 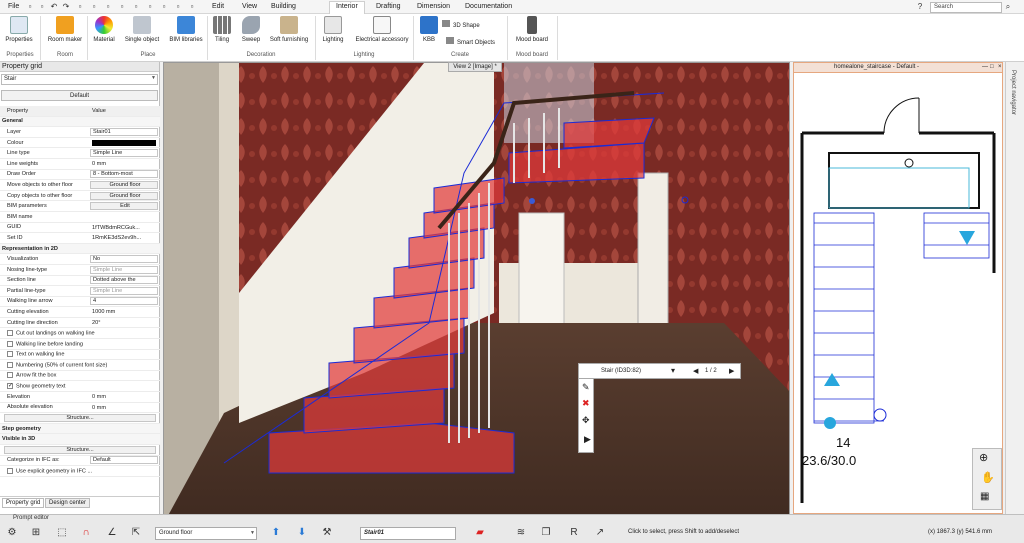 I want to click on section-header: Step geometry, so click(x=80, y=429).